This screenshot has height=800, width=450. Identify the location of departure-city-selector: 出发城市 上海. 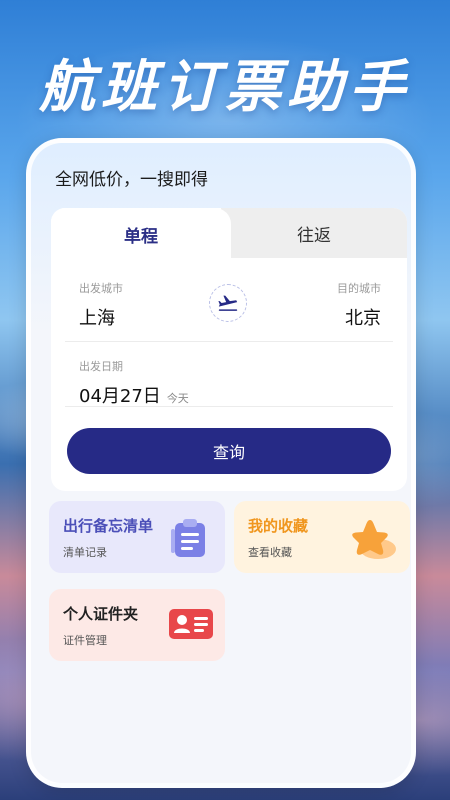
(101, 305).